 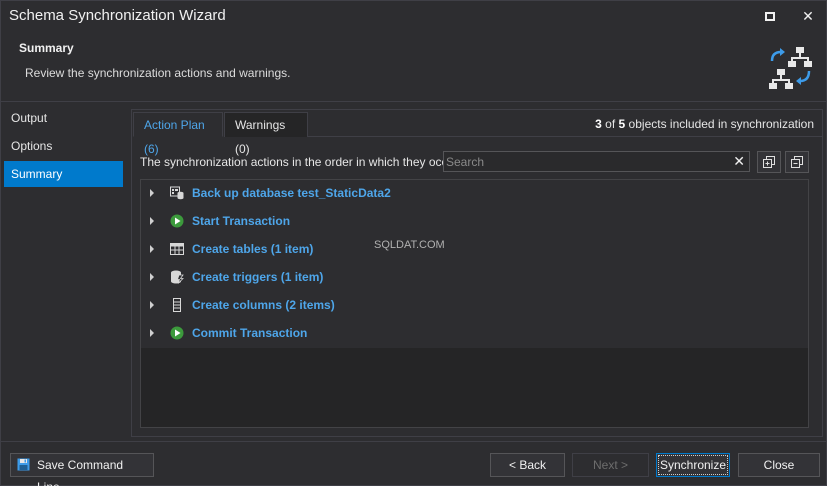 I want to click on action-row-backup: Back up database test_StaticData2, so click(x=474, y=194).